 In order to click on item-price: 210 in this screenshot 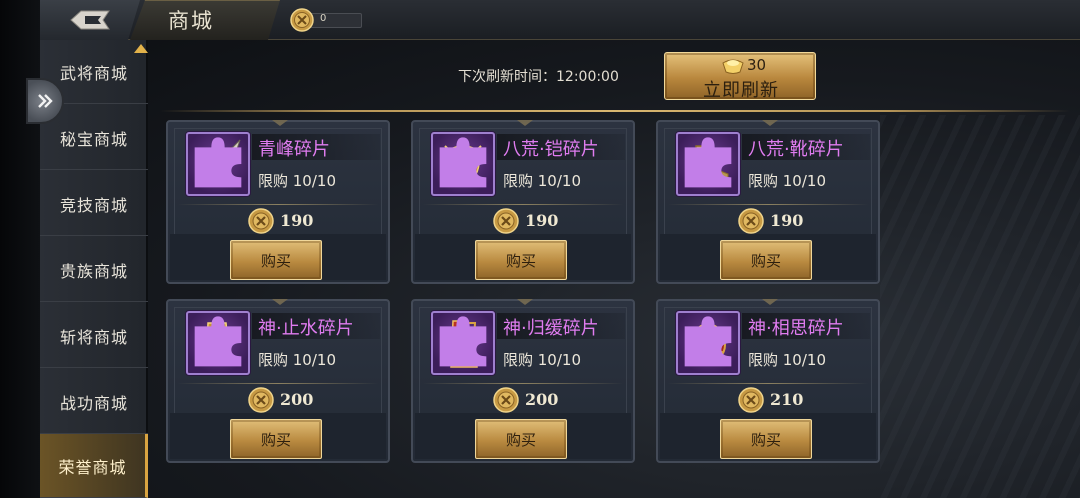, I will do `click(787, 399)`.